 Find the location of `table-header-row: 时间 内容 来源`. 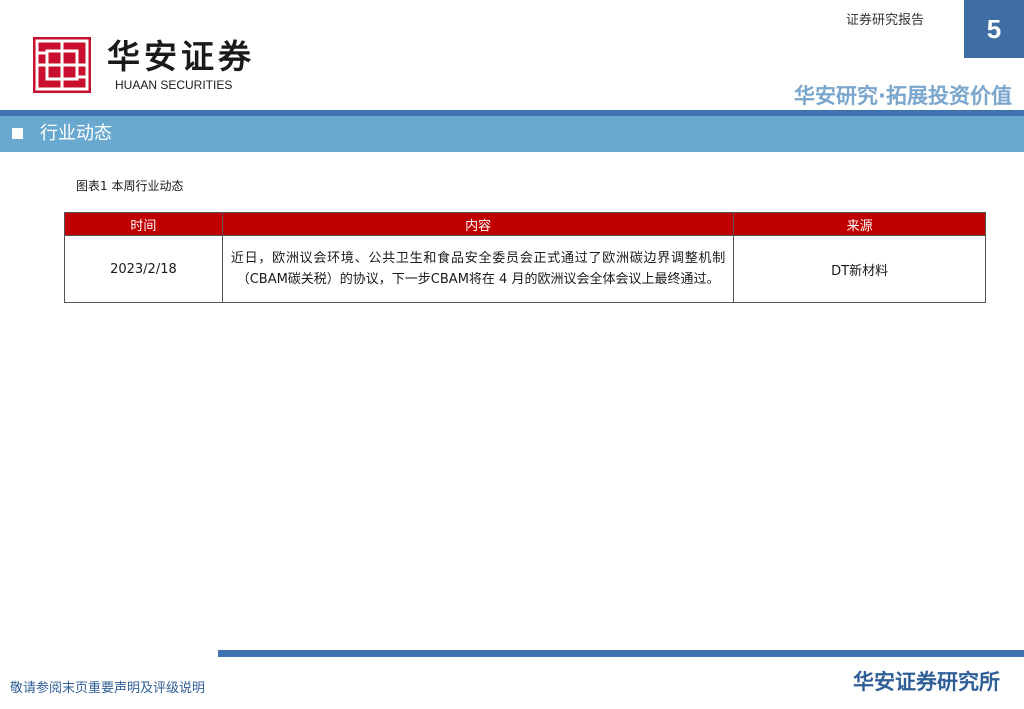

table-header-row: 时间 内容 来源 is located at coordinates (525, 224).